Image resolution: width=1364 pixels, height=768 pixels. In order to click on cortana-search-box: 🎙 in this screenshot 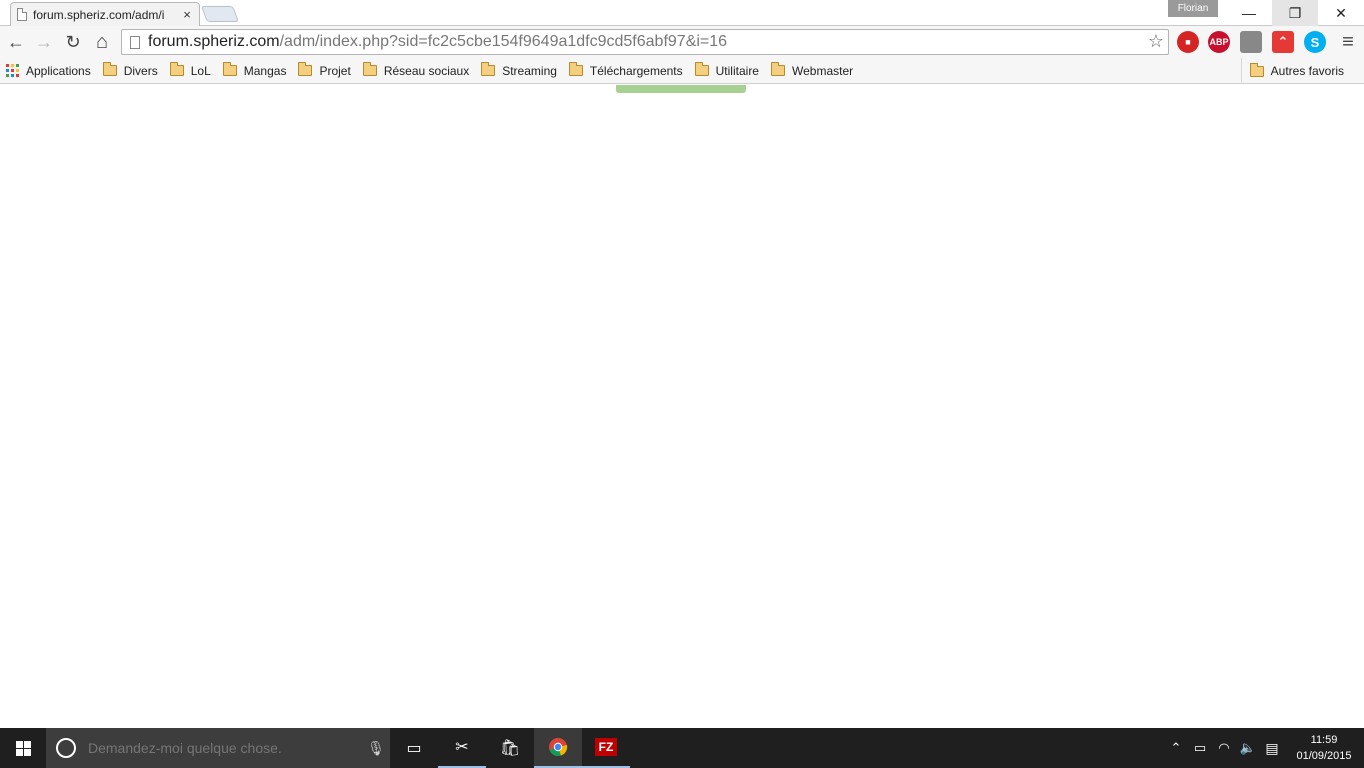, I will do `click(218, 748)`.